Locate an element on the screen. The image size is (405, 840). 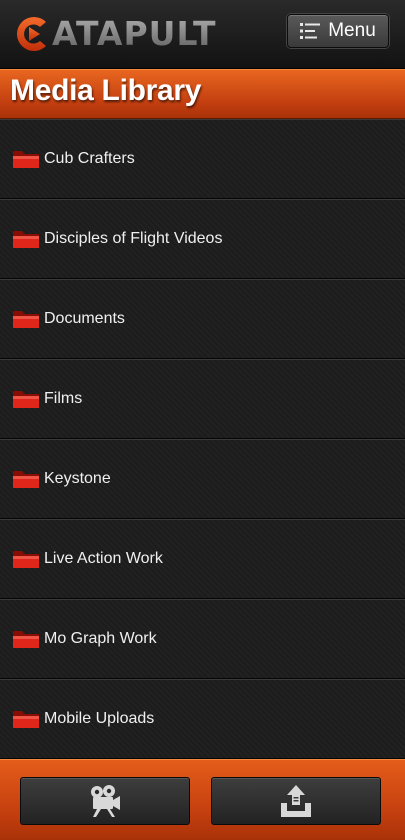
catapult-c-play-icon is located at coordinates (31, 34).